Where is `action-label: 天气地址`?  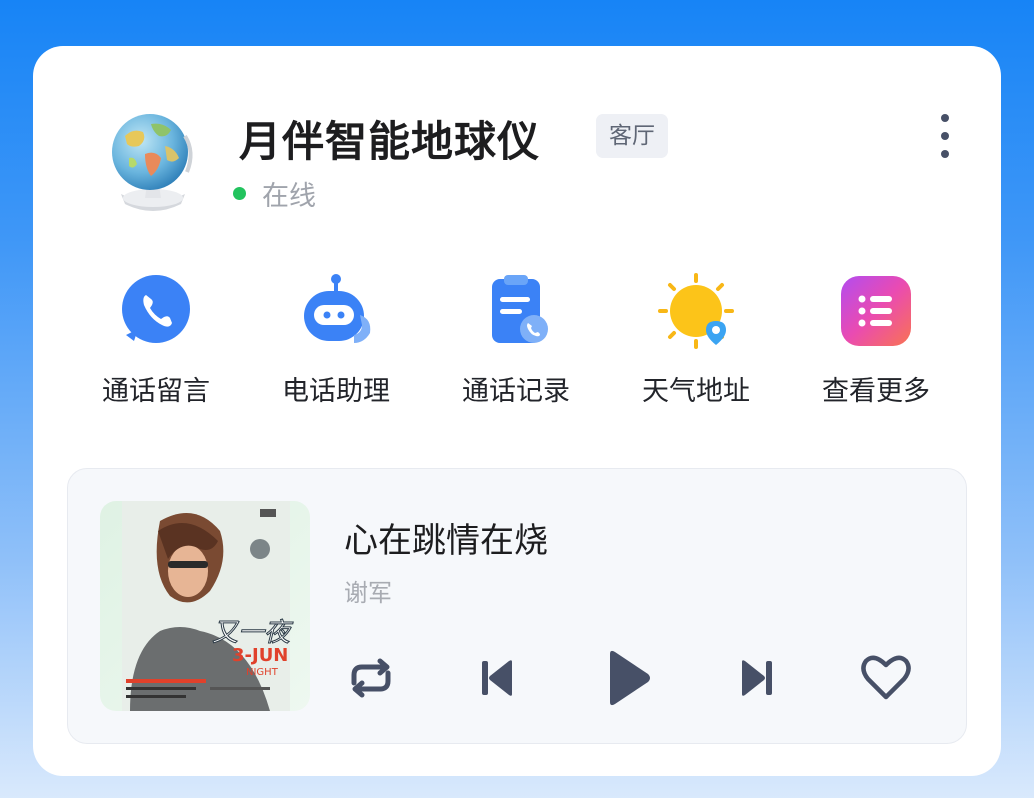
action-label: 天气地址 is located at coordinates (696, 391).